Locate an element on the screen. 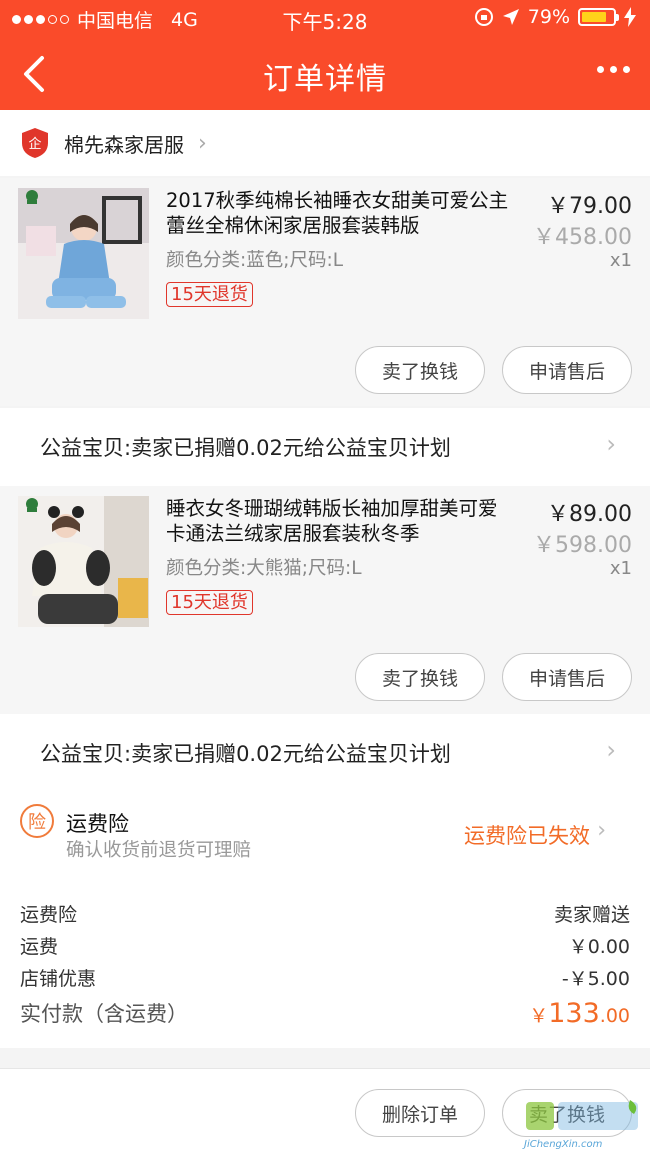  insurance-icon: 险 is located at coordinates (37, 821).